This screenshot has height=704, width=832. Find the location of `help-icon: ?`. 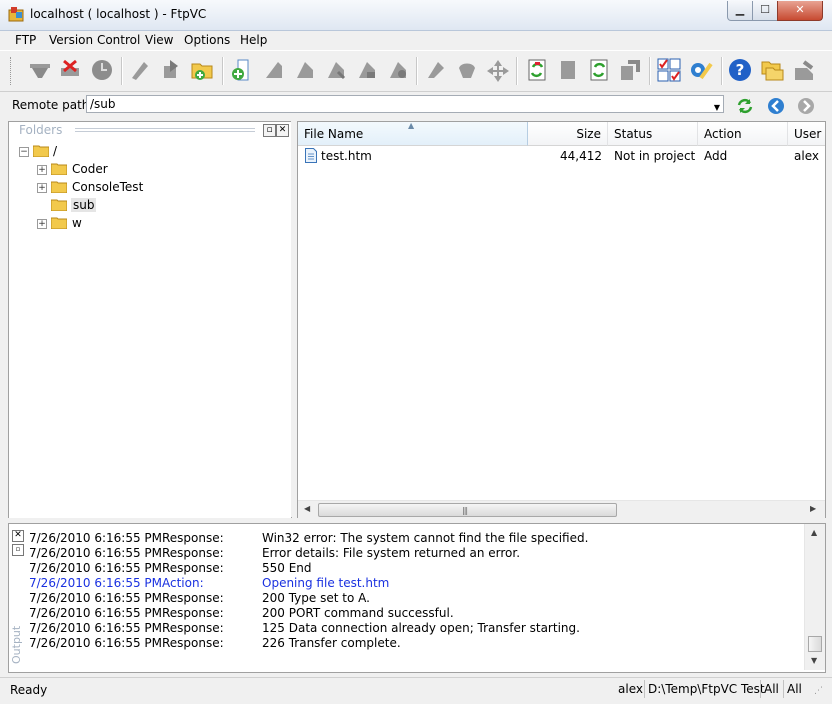

help-icon: ? is located at coordinates (740, 70).